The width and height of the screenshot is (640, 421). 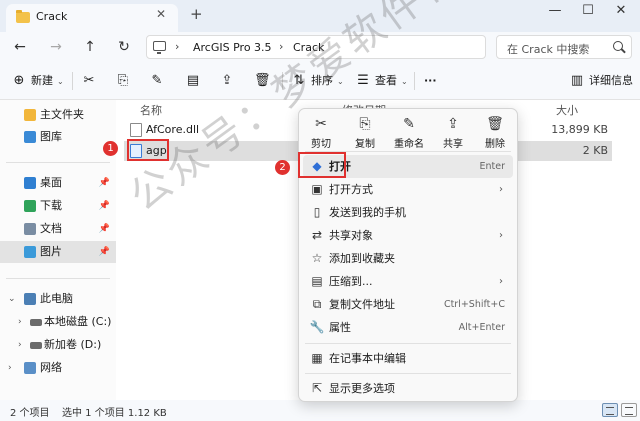 What do you see at coordinates (409, 124) in the screenshot?
I see `rename-icon: ✎` at bounding box center [409, 124].